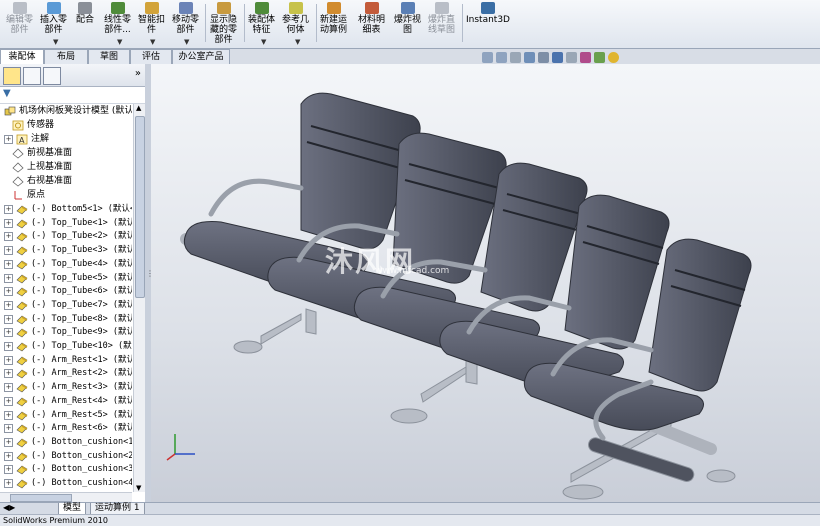  Describe the element at coordinates (66, 373) in the screenshot. I see `tree-item-part: + (-) Arm_Rest<2> (默认<` at that location.